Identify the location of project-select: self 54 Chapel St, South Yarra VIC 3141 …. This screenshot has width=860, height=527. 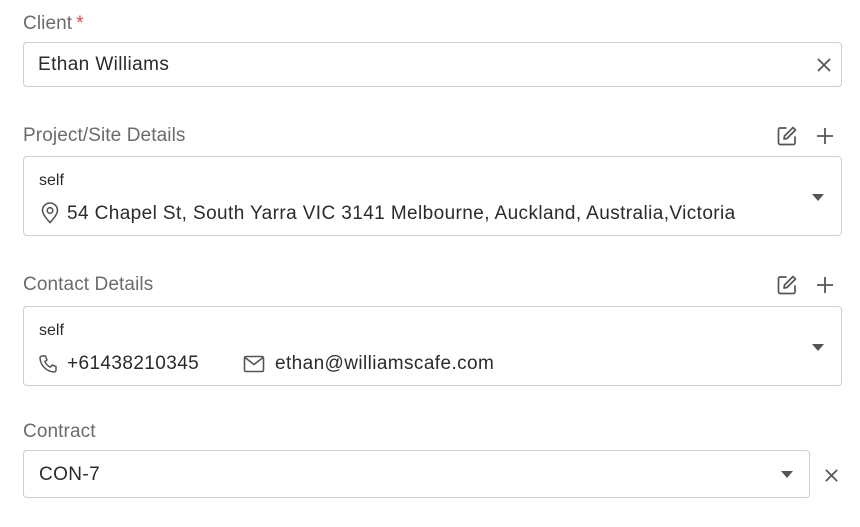
(432, 196).